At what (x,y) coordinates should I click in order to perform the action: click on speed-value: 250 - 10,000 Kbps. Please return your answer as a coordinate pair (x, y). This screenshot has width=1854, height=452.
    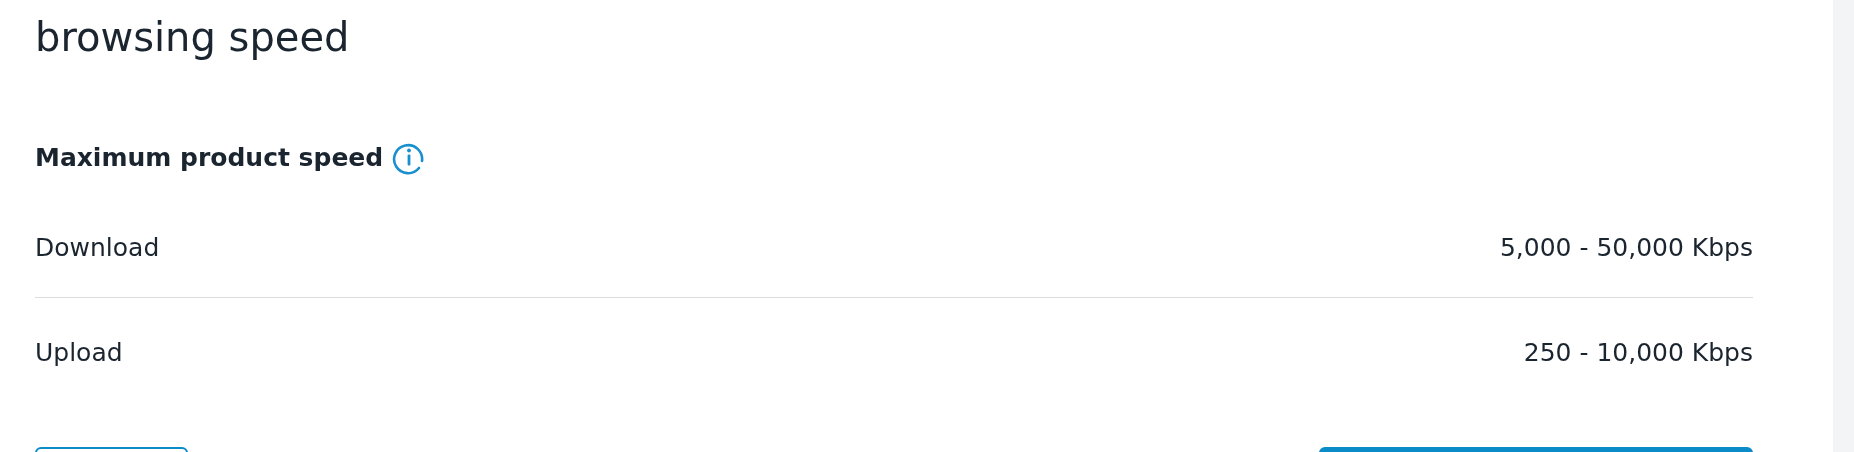
    Looking at the image, I should click on (1638, 352).